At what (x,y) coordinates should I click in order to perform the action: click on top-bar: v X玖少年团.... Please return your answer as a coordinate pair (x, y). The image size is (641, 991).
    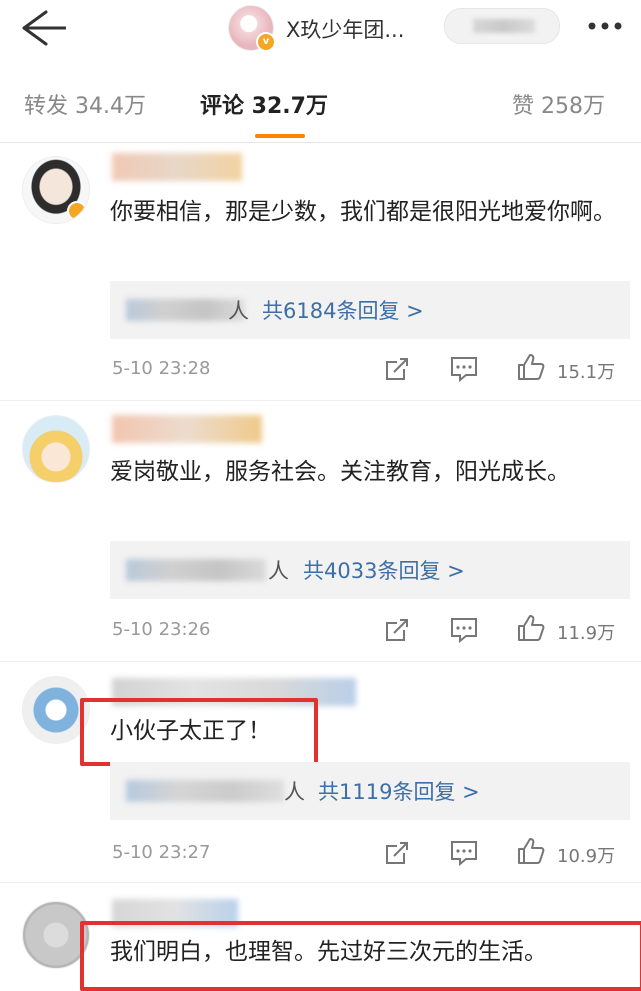
    Looking at the image, I should click on (320, 31).